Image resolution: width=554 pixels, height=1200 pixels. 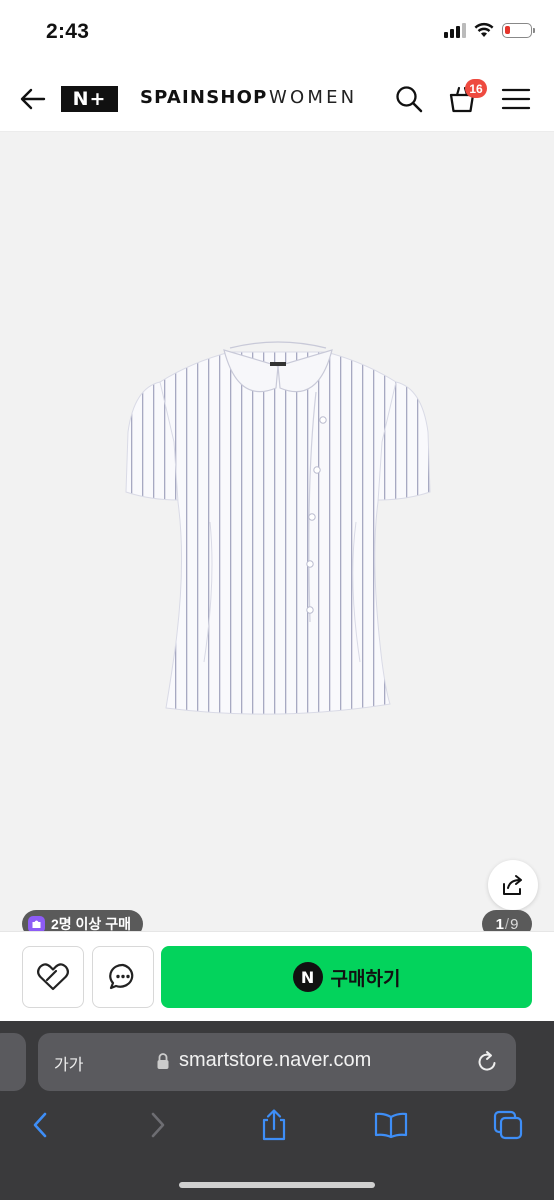 What do you see at coordinates (163, 1061) in the screenshot?
I see `lock-icon` at bounding box center [163, 1061].